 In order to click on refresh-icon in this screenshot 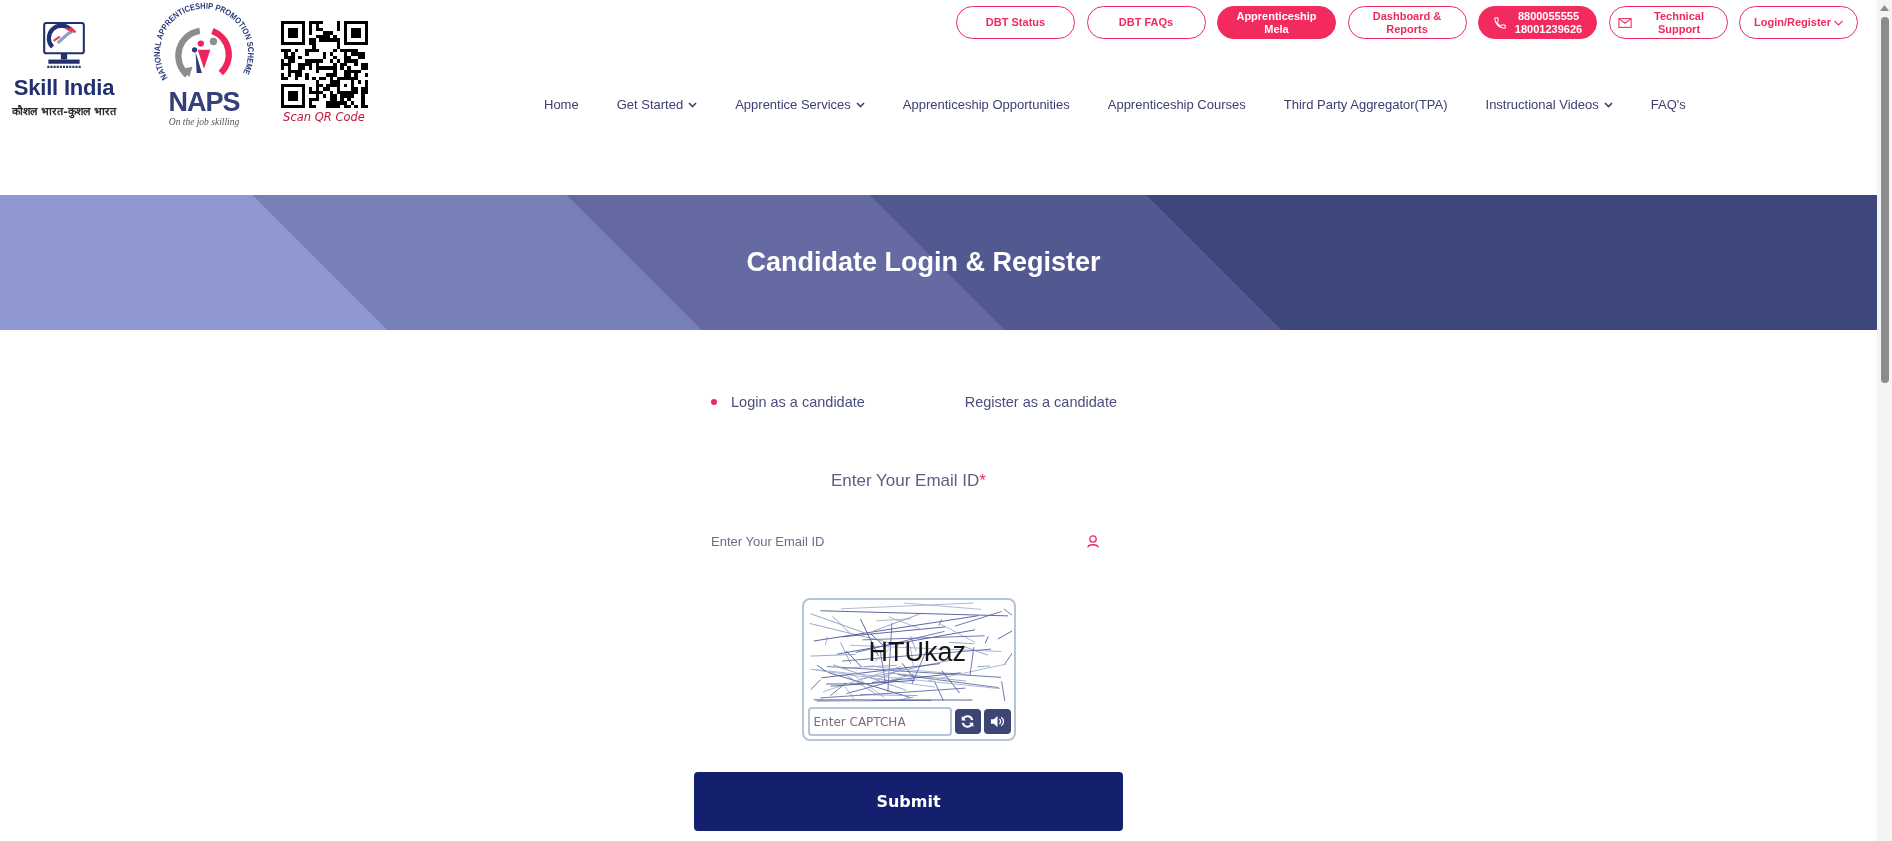, I will do `click(968, 721)`.